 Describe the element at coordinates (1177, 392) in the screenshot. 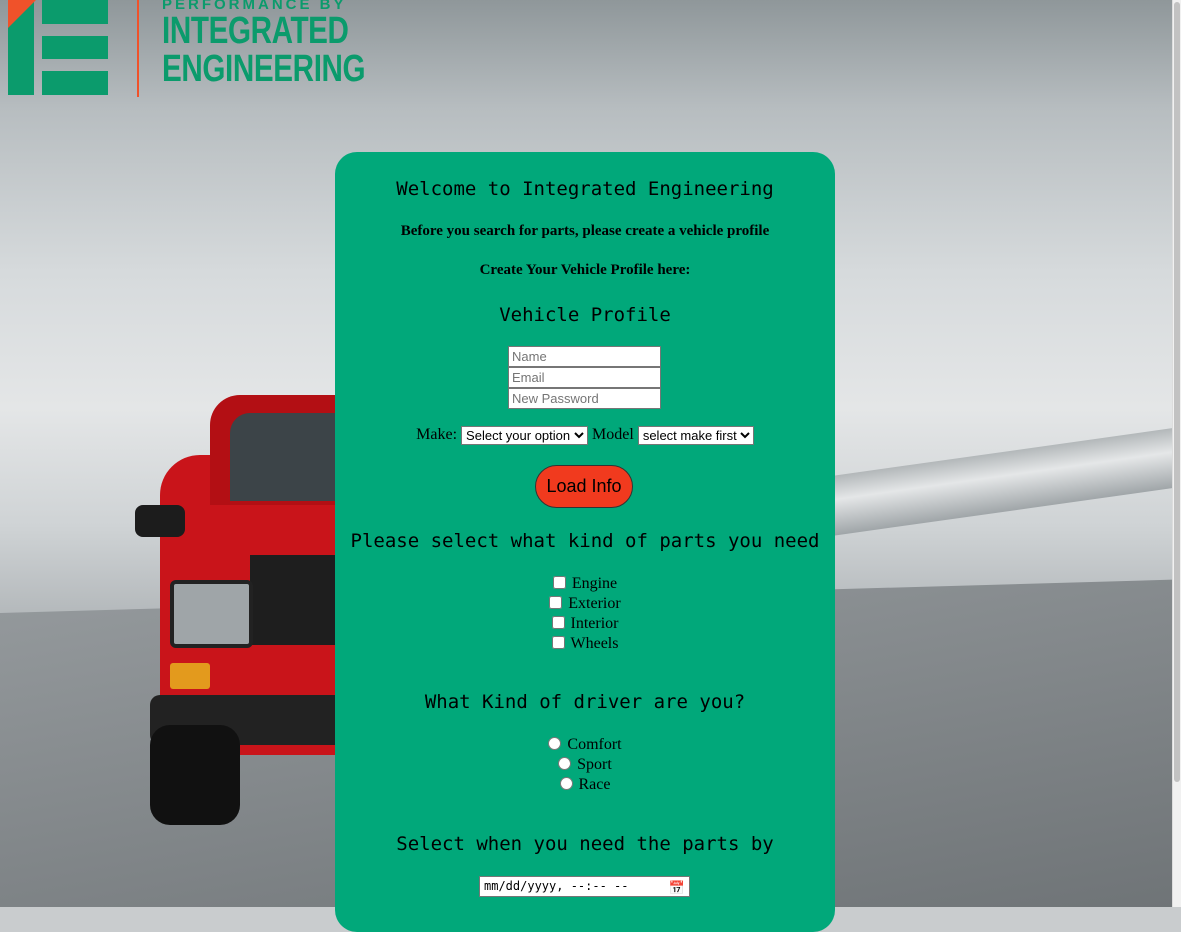

I see `scrollbar-thumb` at that location.